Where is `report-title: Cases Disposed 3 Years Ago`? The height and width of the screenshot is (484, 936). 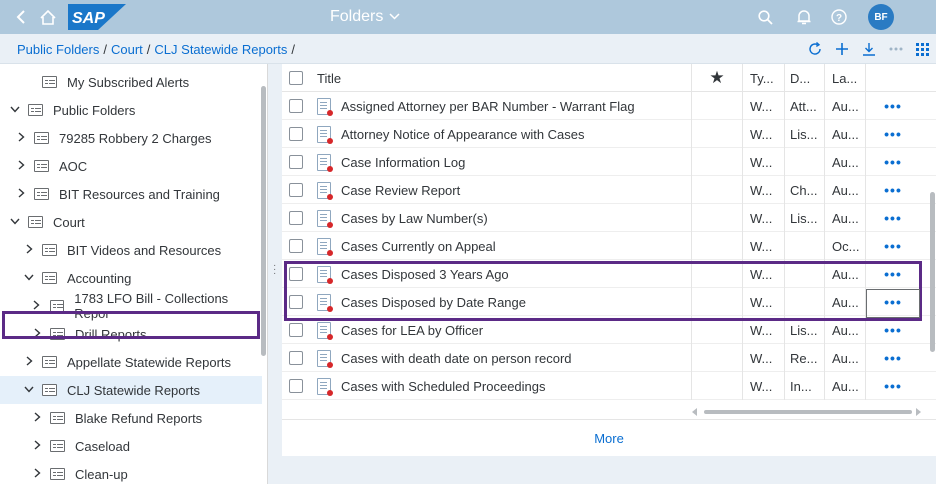 report-title: Cases Disposed 3 Years Ago is located at coordinates (502, 274).